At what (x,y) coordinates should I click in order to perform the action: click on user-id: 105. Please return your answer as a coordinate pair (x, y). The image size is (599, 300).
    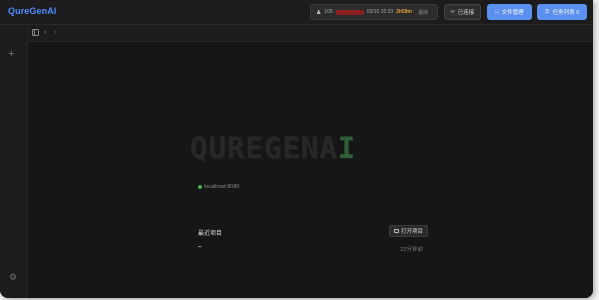
    Looking at the image, I should click on (328, 12).